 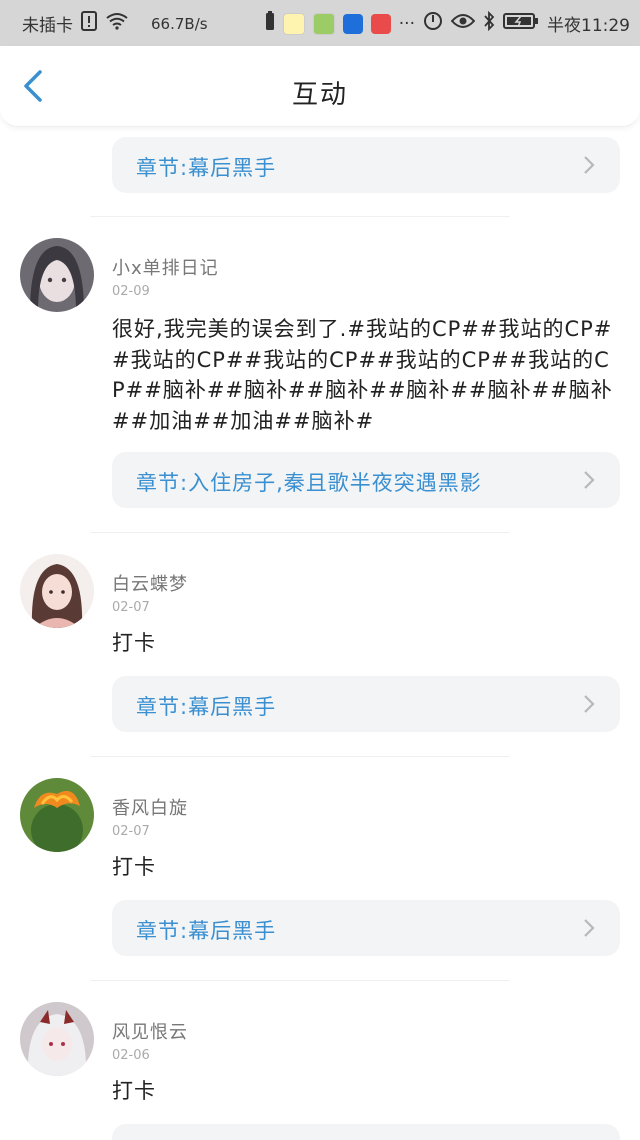 I want to click on username: 白云蝶梦, so click(x=150, y=584).